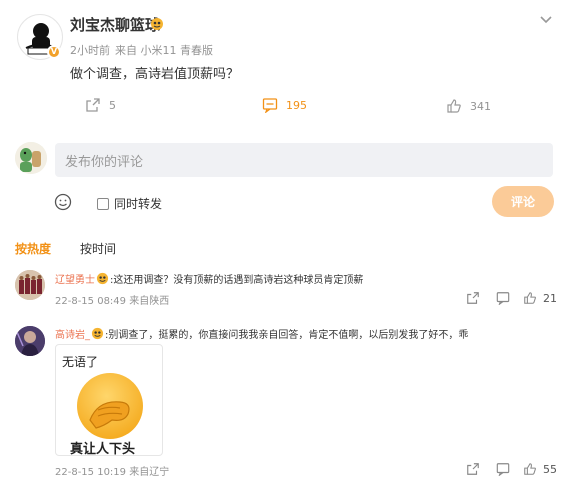 This screenshot has width=566, height=482. What do you see at coordinates (284, 105) in the screenshot?
I see `comment-button: 195` at bounding box center [284, 105].